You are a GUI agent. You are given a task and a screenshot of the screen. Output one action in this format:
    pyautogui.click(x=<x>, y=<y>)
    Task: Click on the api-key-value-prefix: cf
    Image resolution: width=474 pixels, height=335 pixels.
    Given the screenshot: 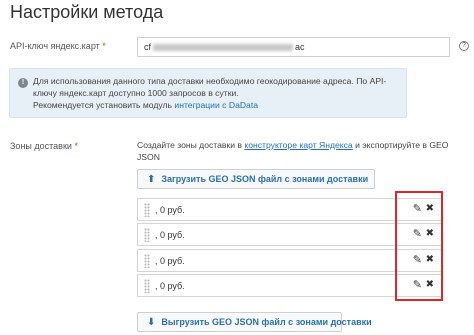 What is the action you would take?
    pyautogui.click(x=148, y=47)
    